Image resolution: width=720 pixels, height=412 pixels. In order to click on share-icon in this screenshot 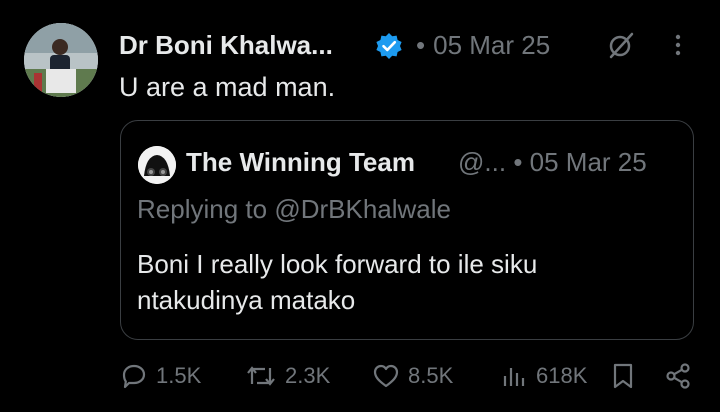, I will do `click(678, 376)`.